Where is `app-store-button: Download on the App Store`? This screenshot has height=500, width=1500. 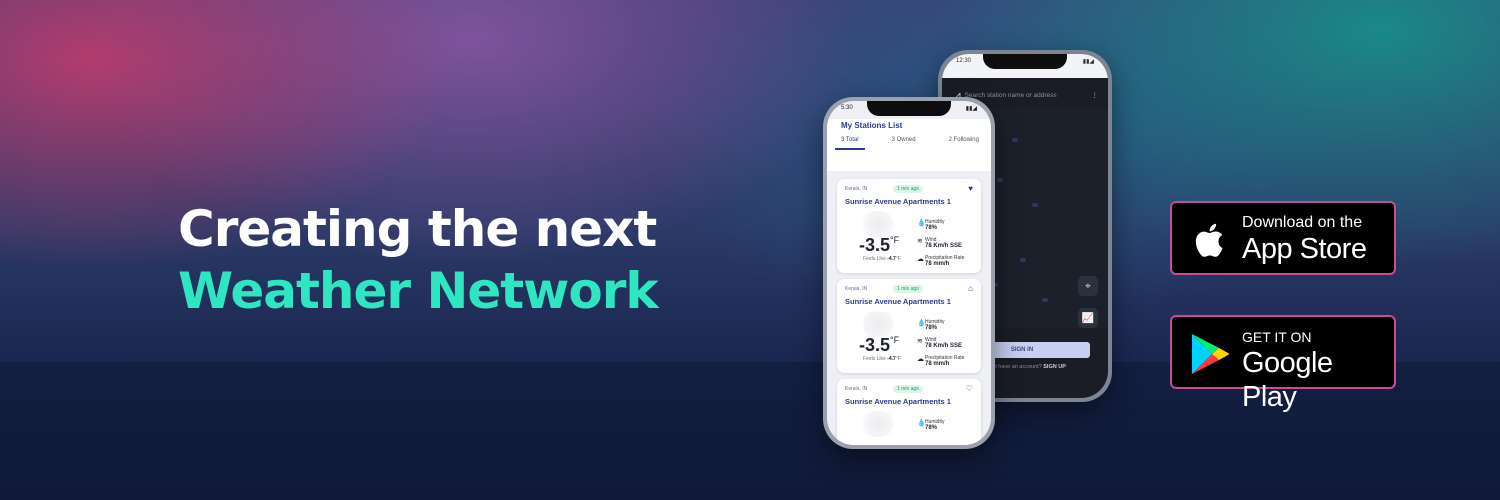
app-store-button: Download on the App Store is located at coordinates (1283, 238).